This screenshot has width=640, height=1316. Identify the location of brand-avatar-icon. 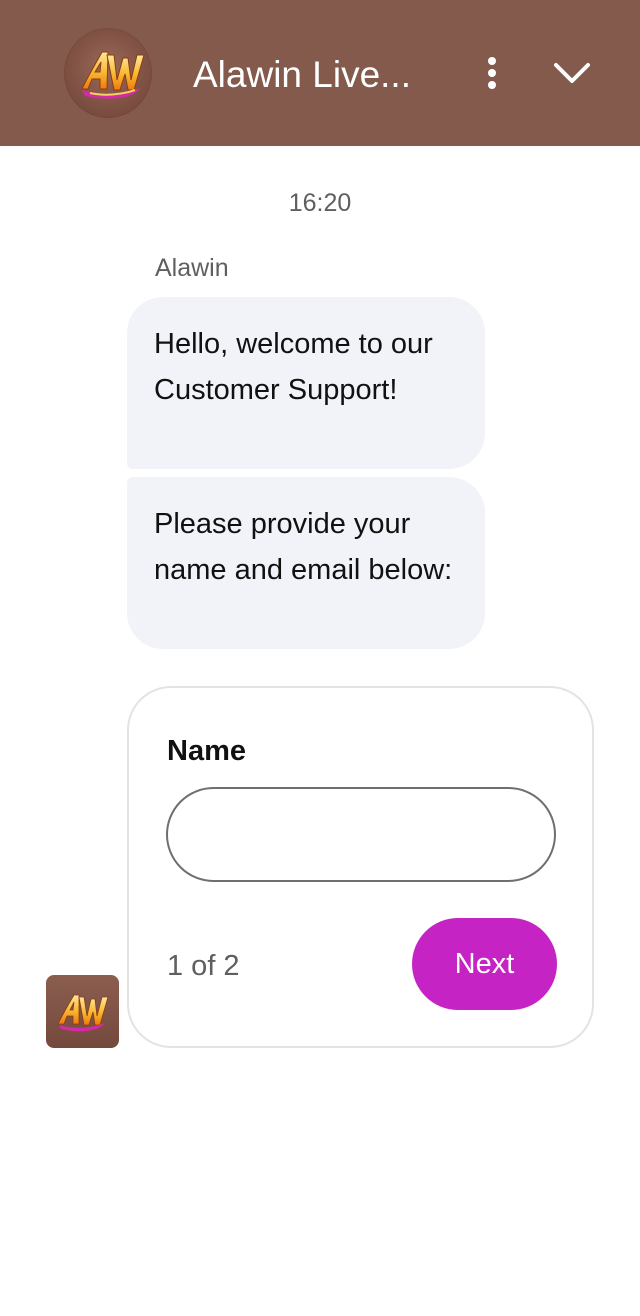
(83, 1013).